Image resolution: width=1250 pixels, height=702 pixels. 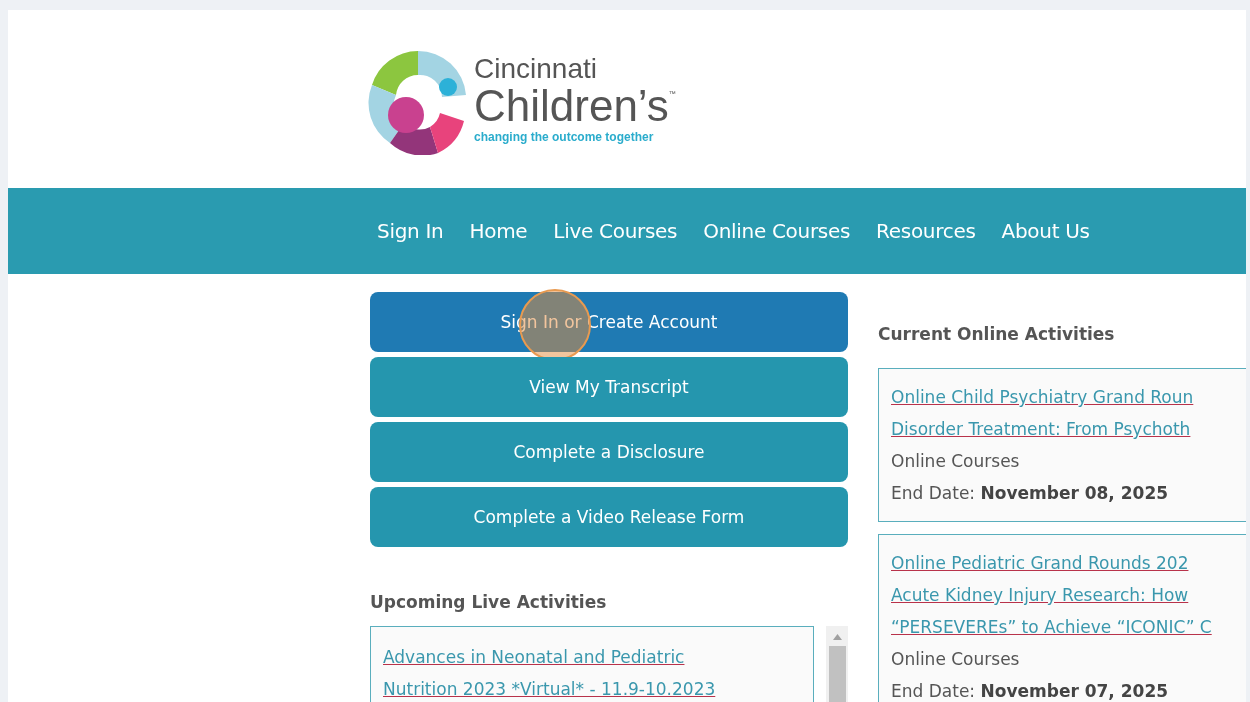 I want to click on logo-wordmark: Children’s, so click(x=571, y=106).